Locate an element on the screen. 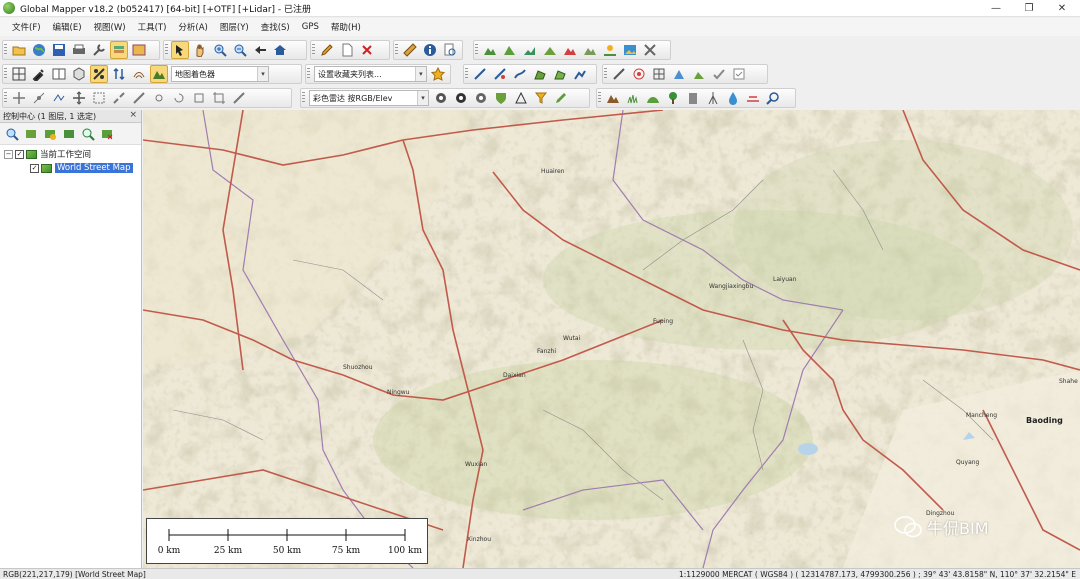 This screenshot has height=579, width=1080. crop-icon is located at coordinates (219, 98).